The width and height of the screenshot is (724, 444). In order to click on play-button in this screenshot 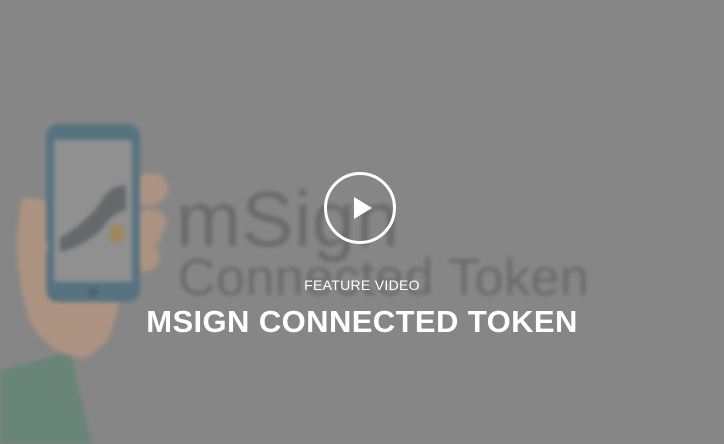, I will do `click(360, 208)`.